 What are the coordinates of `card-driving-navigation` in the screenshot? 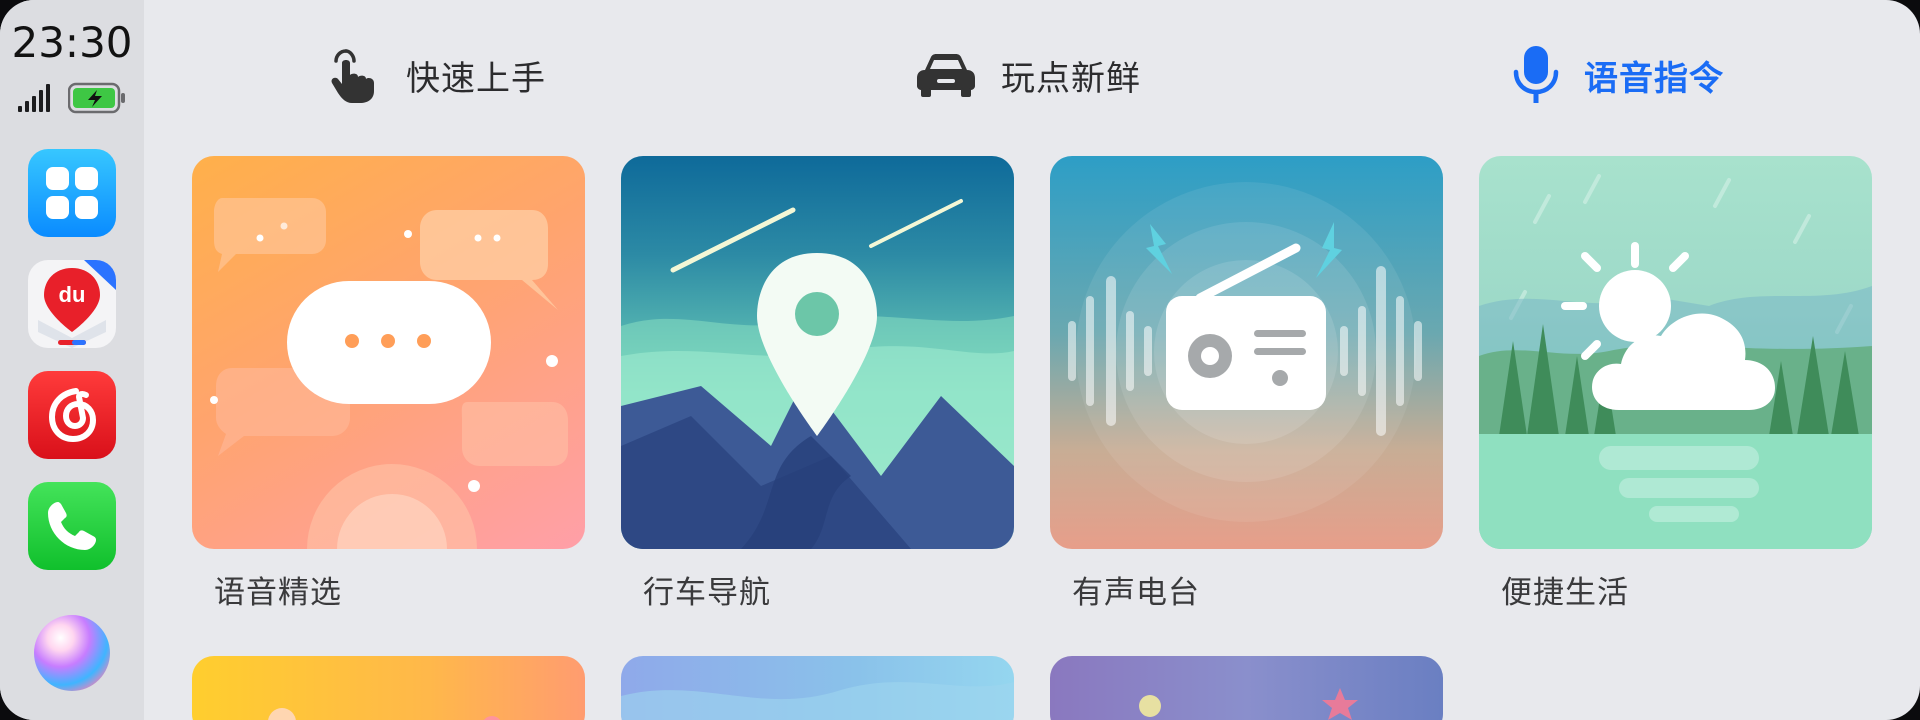 It's located at (817, 352).